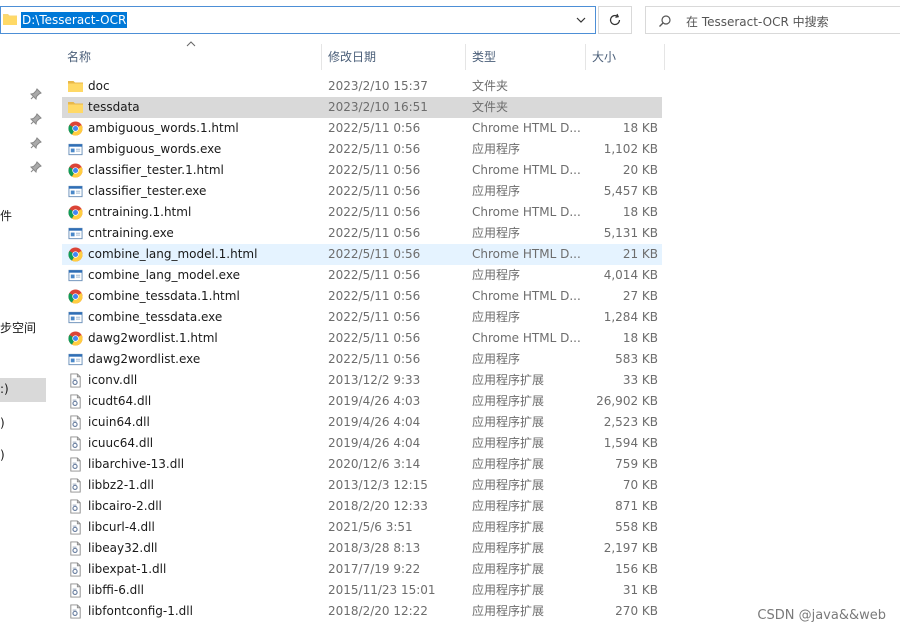 Image resolution: width=900 pixels, height=633 pixels. What do you see at coordinates (630, 191) in the screenshot?
I see `file-size: 5,457 KB` at bounding box center [630, 191].